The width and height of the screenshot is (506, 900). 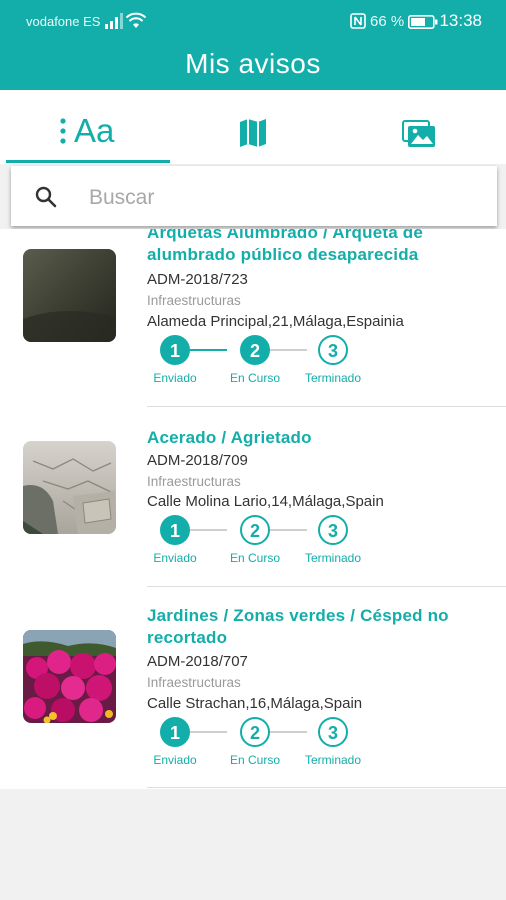 I want to click on status-bar: vodafone ES 66 % 13:38, so click(x=253, y=22).